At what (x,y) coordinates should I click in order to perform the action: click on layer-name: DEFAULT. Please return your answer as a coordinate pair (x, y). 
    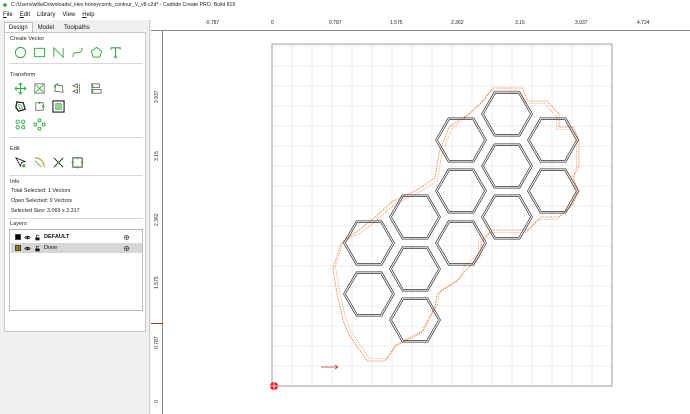
    Looking at the image, I should click on (57, 237).